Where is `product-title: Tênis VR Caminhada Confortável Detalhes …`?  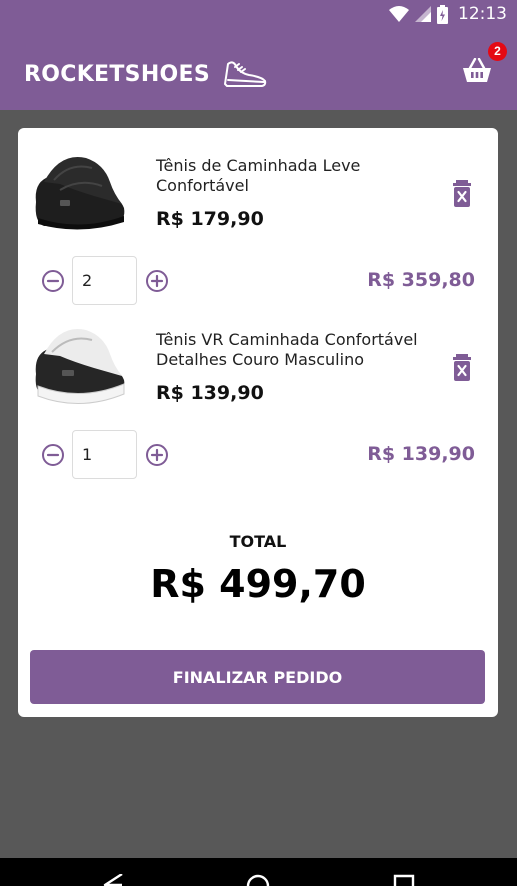
product-title: Tênis VR Caminhada Confortável Detalhes … is located at coordinates (287, 349).